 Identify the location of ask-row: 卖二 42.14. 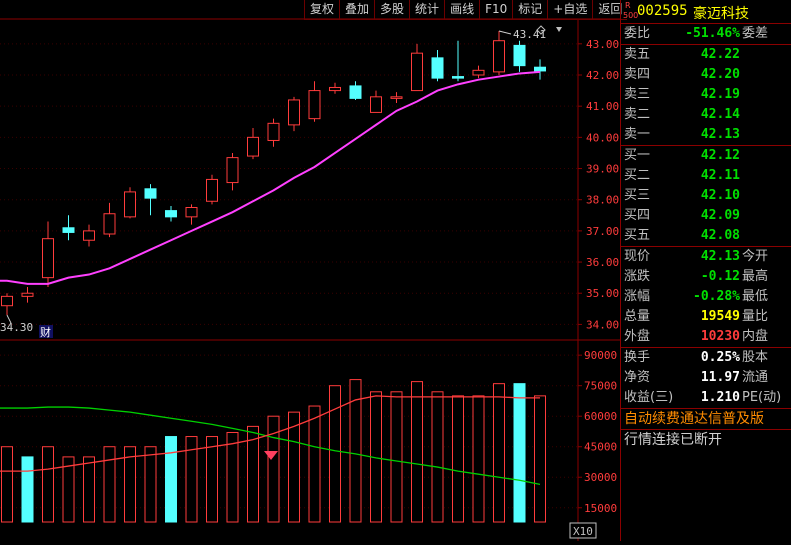
(706, 115).